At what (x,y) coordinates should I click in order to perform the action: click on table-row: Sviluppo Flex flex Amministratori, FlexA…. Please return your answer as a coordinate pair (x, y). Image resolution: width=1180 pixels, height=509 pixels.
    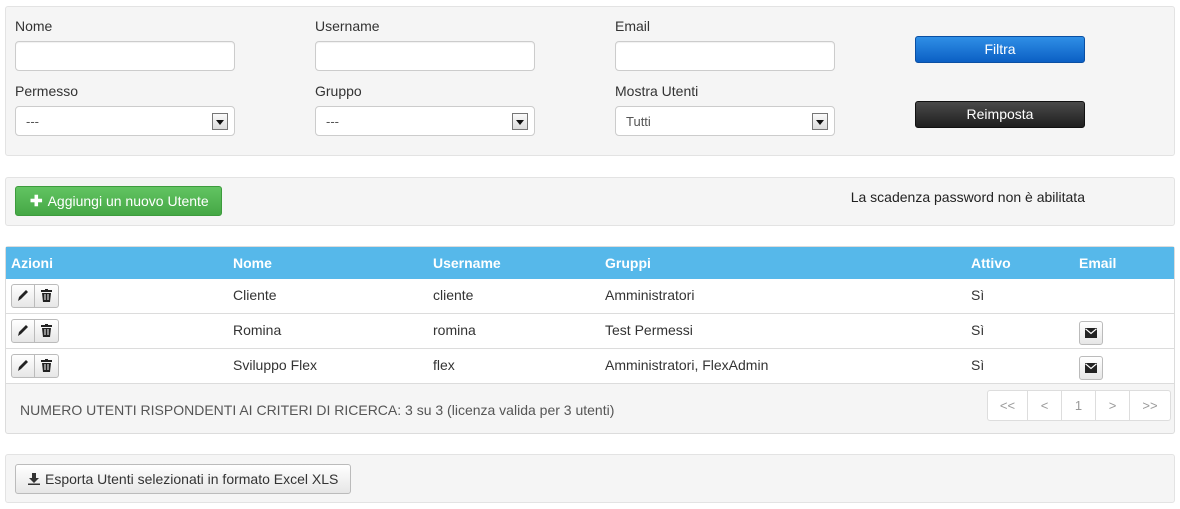
    Looking at the image, I should click on (590, 366).